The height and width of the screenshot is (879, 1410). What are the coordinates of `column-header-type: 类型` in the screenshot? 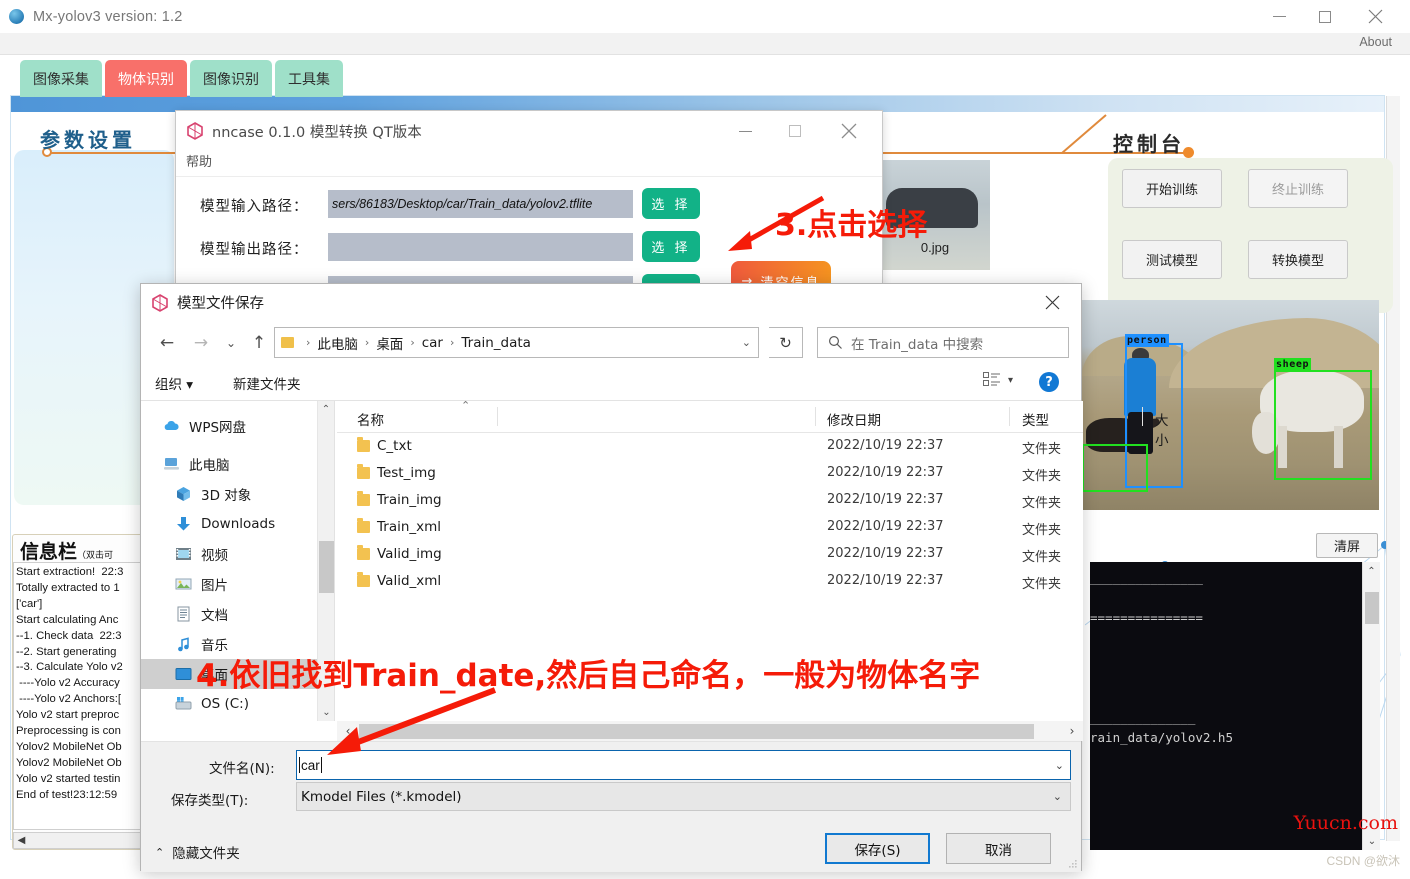 It's located at (1035, 419).